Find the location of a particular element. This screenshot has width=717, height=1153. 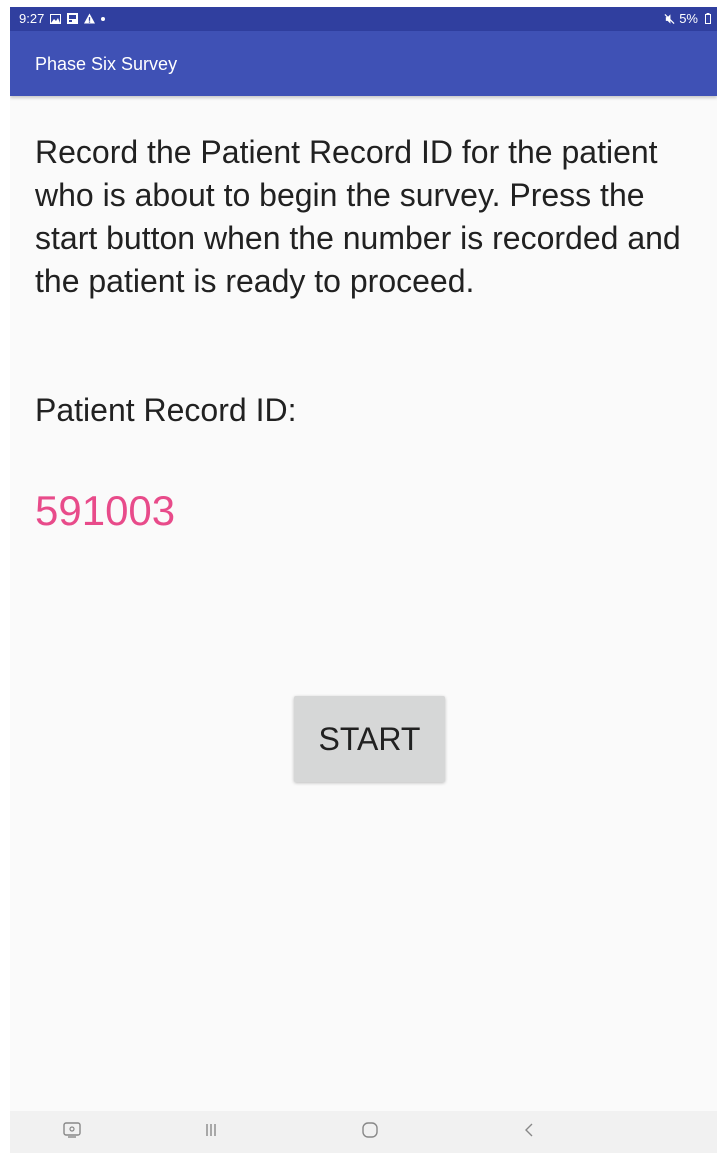

screenshot-button is located at coordinates (72, 1132).